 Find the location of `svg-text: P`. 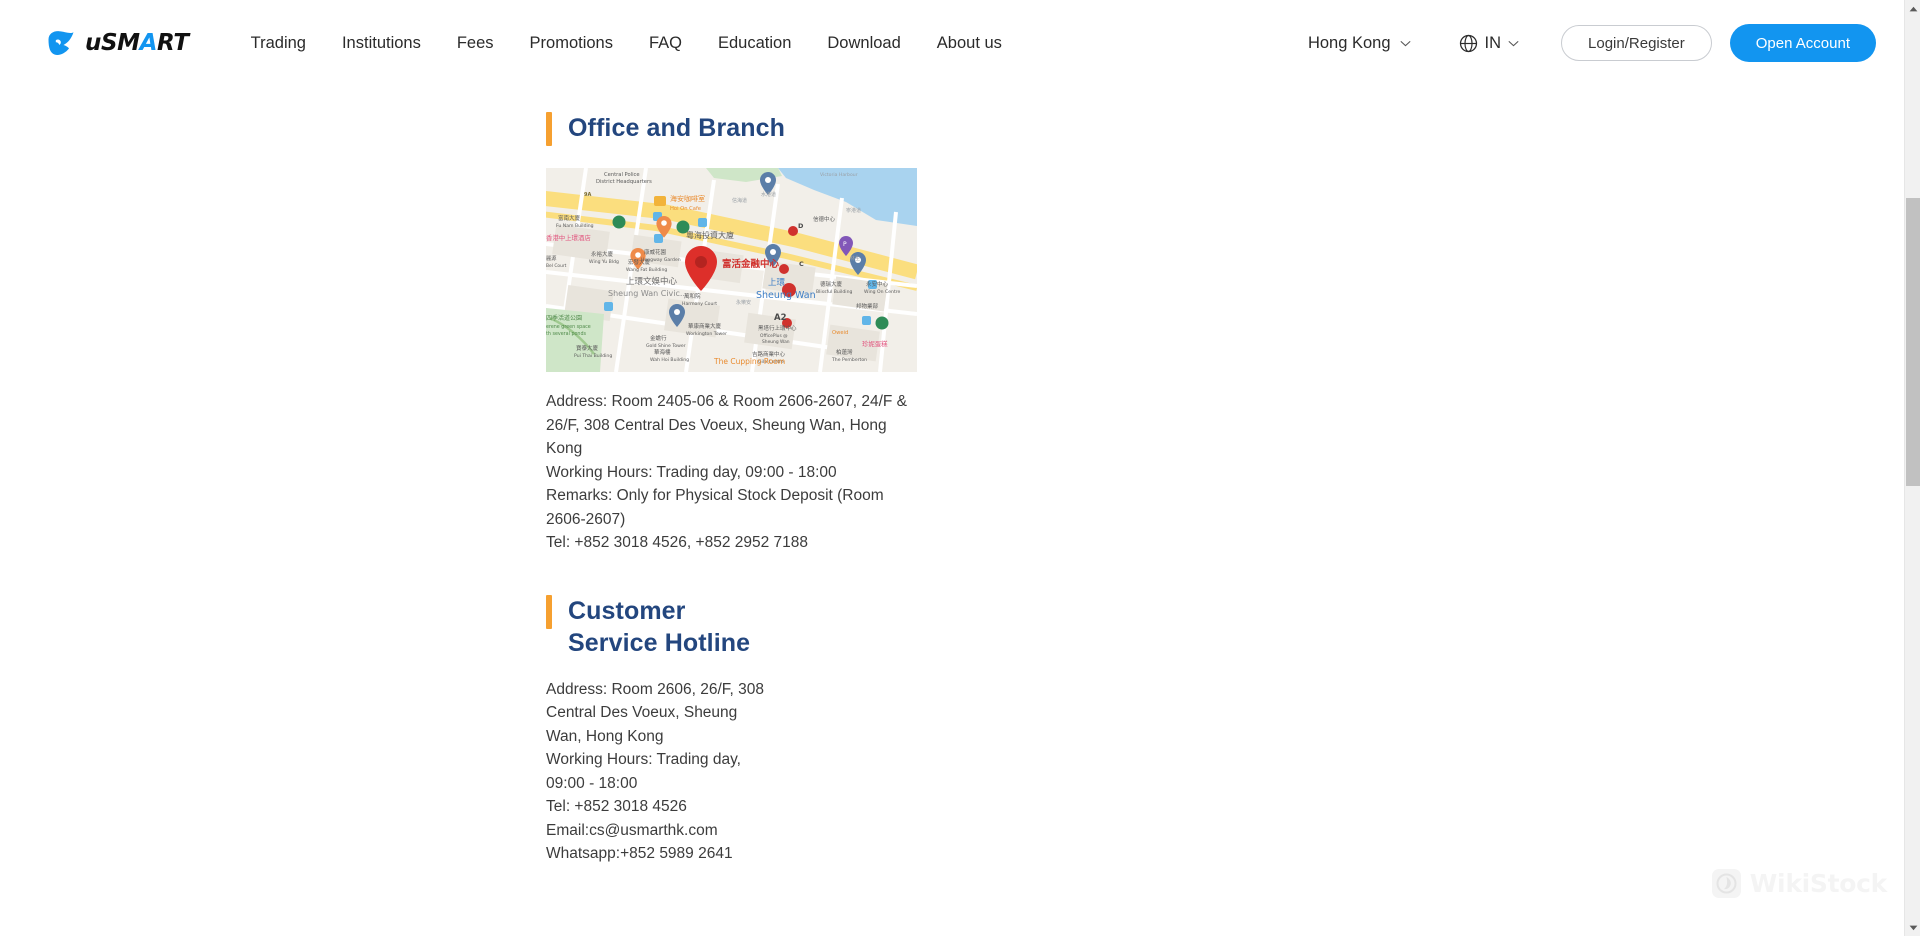

svg-text: P is located at coordinates (845, 244).